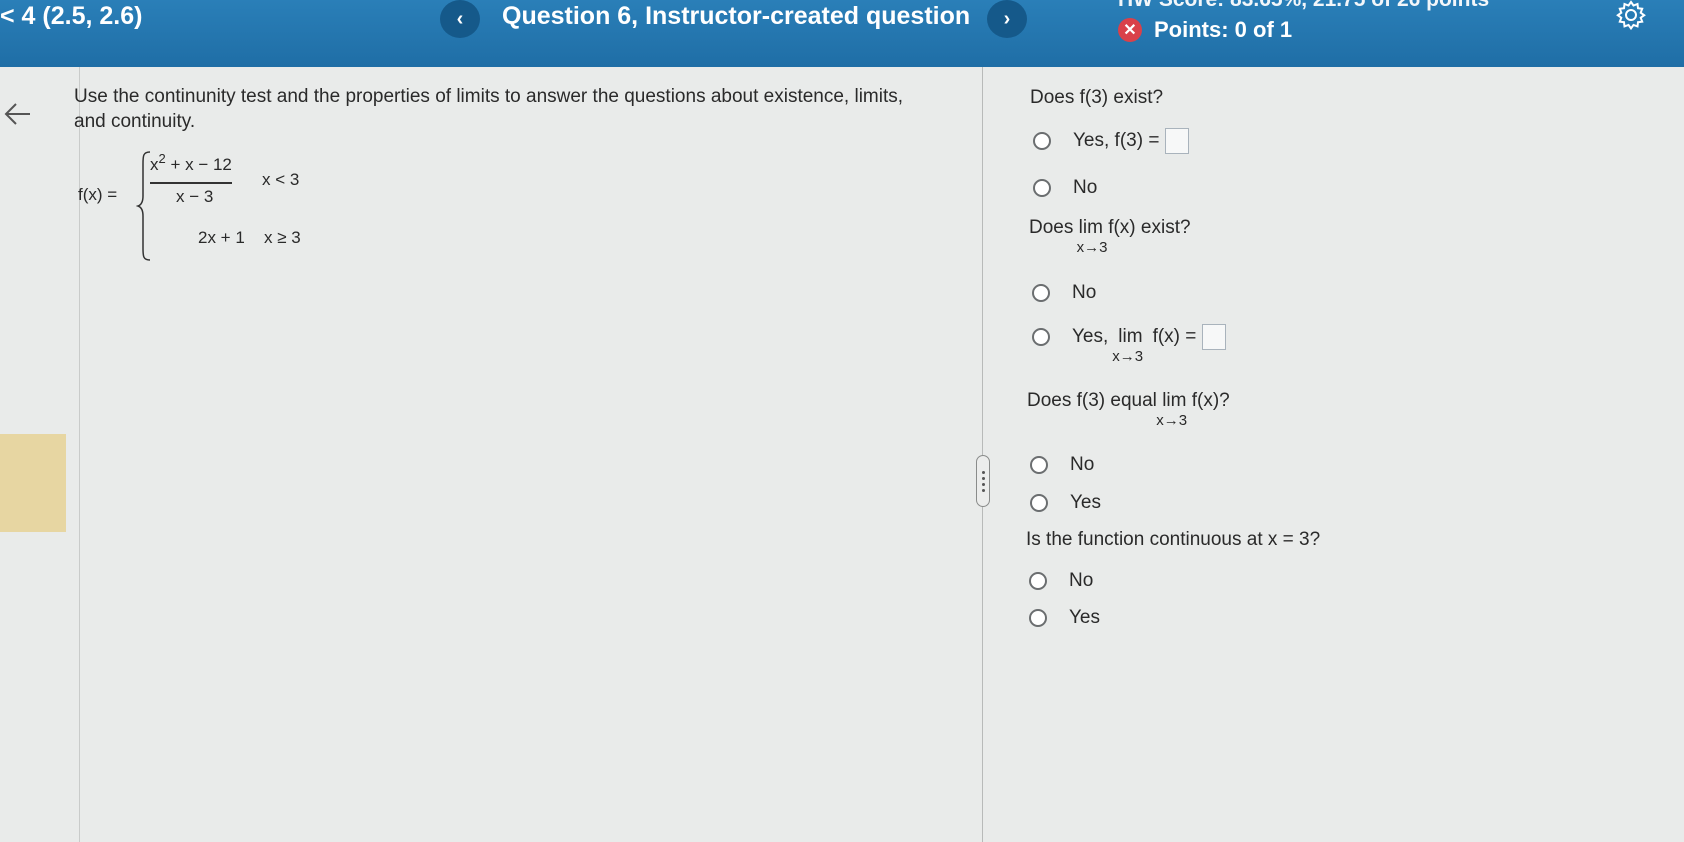  What do you see at coordinates (195, 196) in the screenshot?
I see `fraction-denominator: x − 3` at bounding box center [195, 196].